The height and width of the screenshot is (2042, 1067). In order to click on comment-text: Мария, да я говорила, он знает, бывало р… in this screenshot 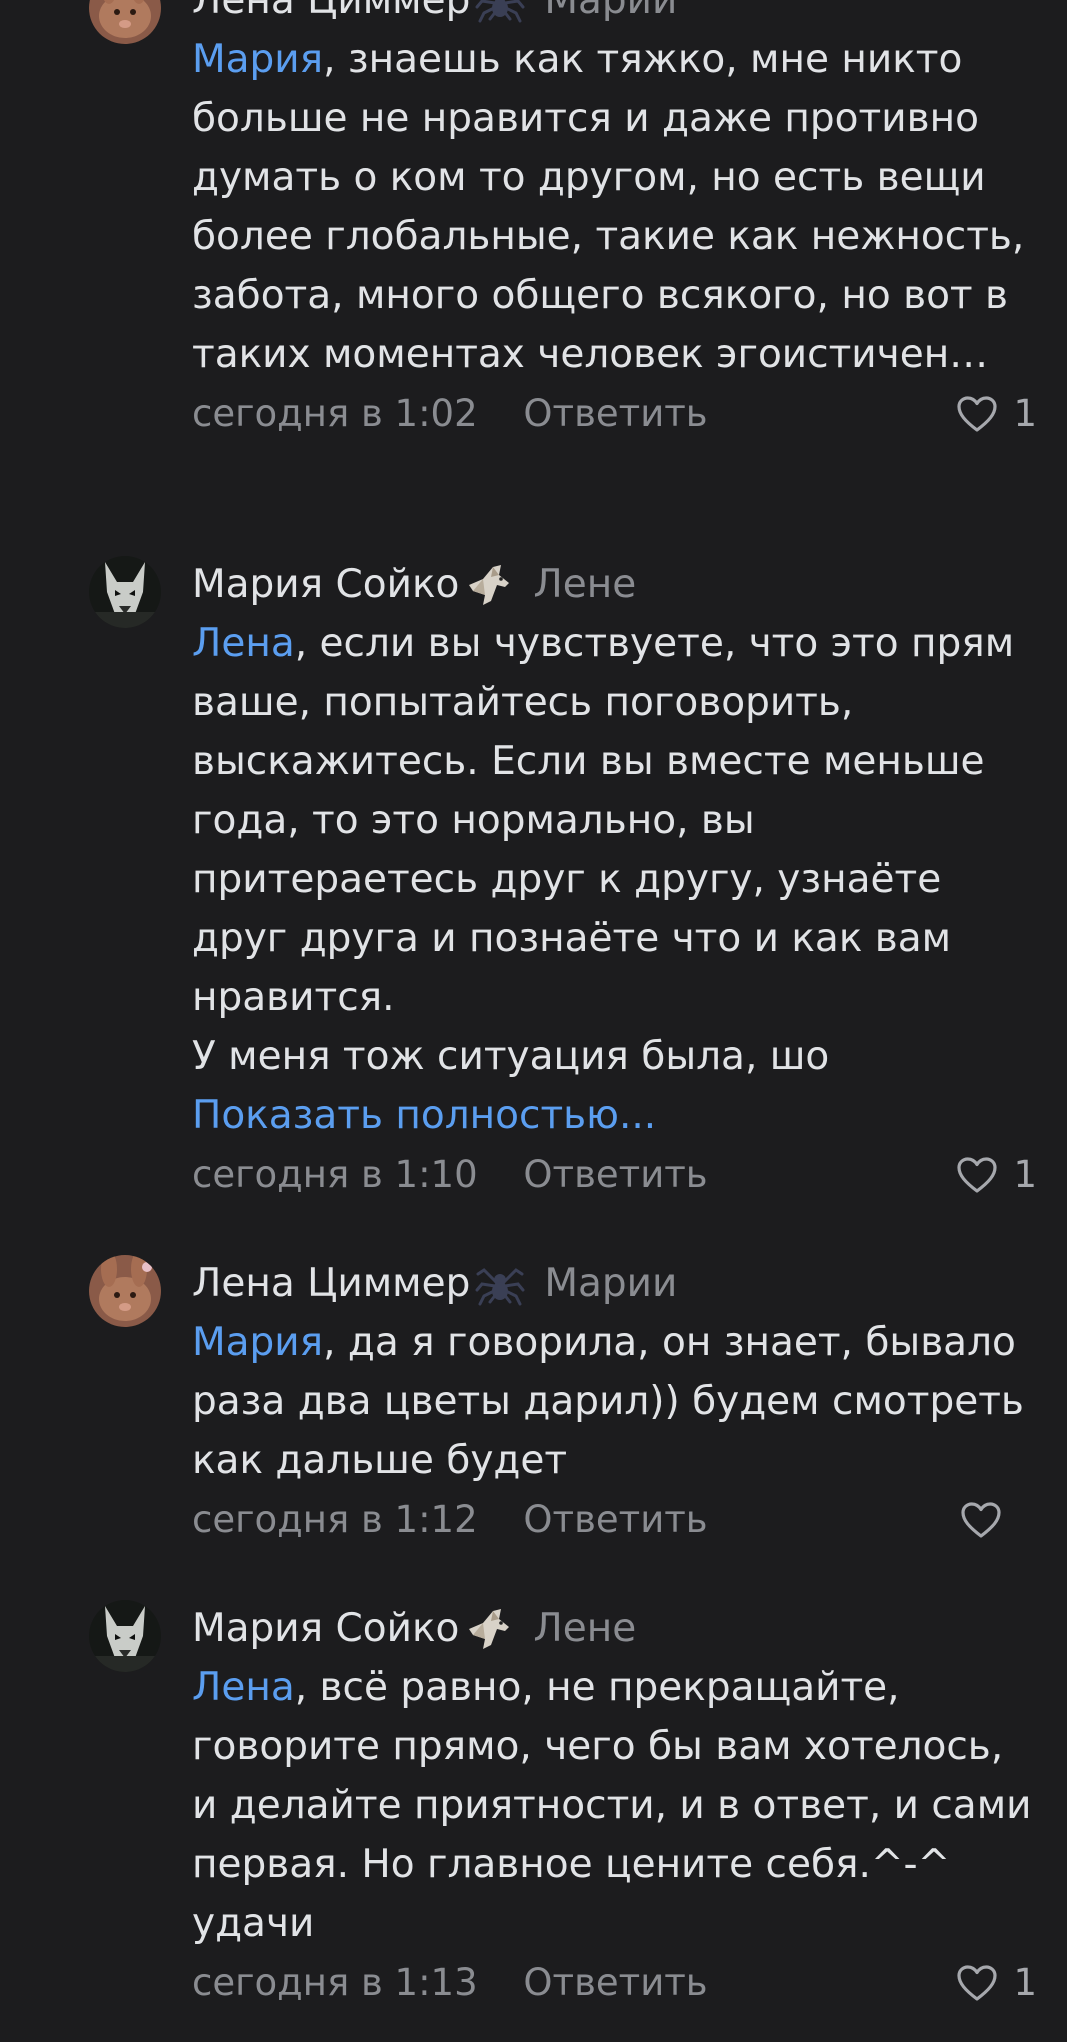, I will do `click(614, 1401)`.